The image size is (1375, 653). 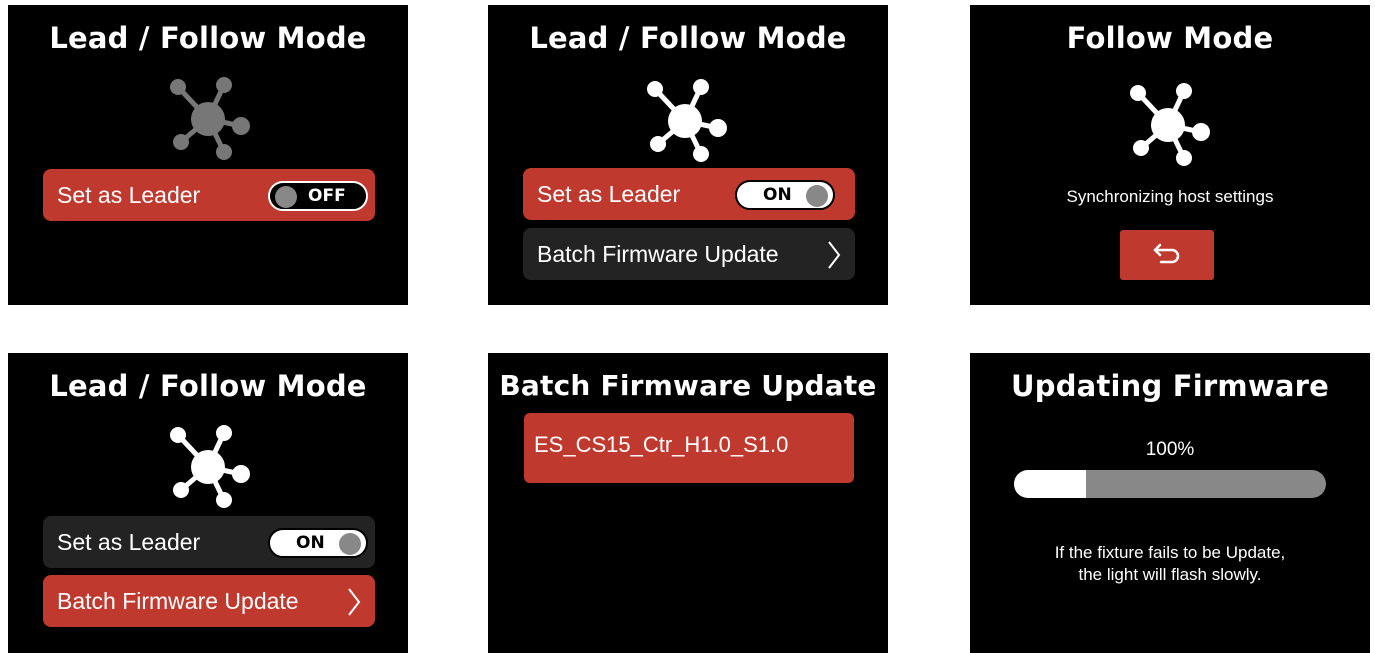 I want to click on screen-title: Updating Firmware, so click(x=1170, y=386).